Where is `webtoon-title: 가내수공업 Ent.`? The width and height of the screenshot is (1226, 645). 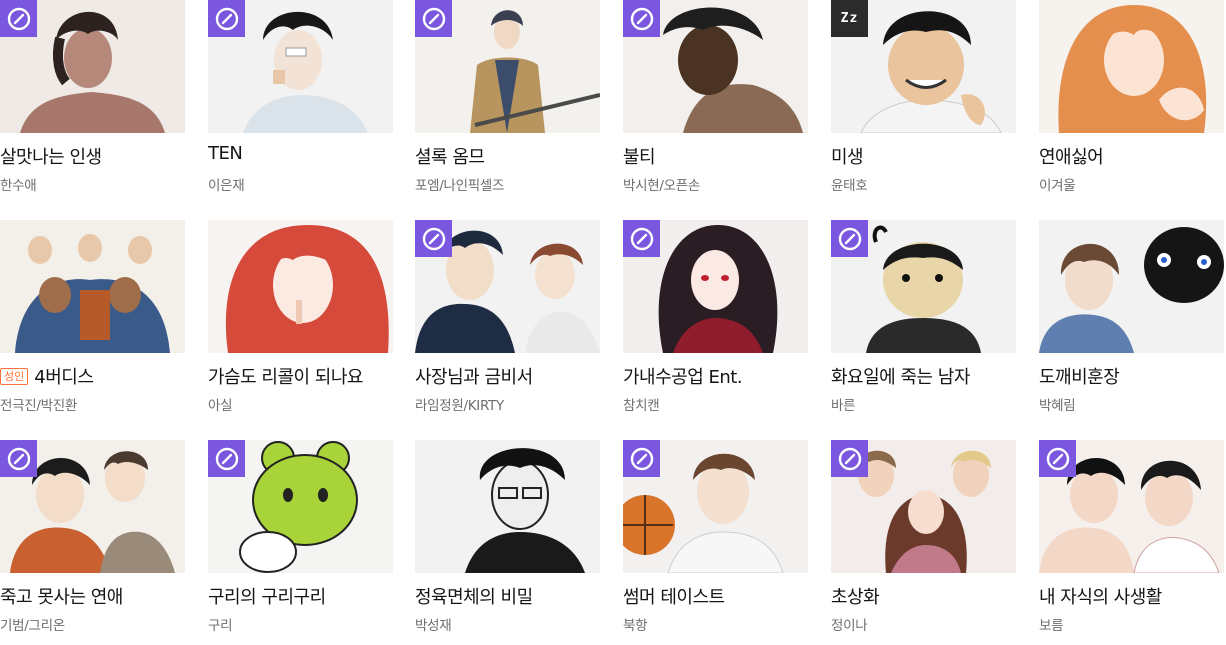 webtoon-title: 가내수공업 Ent. is located at coordinates (715, 376).